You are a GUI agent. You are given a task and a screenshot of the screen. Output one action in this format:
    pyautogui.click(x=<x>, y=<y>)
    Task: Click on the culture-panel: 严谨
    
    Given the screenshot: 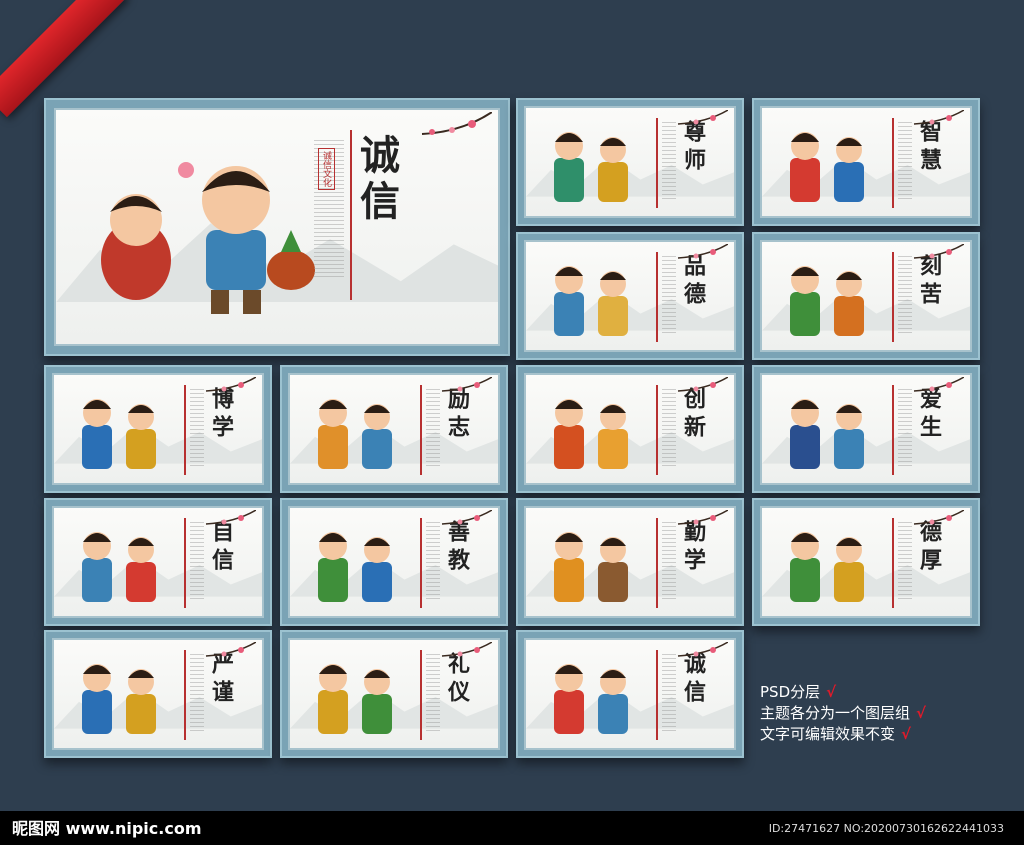 What is the action you would take?
    pyautogui.click(x=158, y=694)
    